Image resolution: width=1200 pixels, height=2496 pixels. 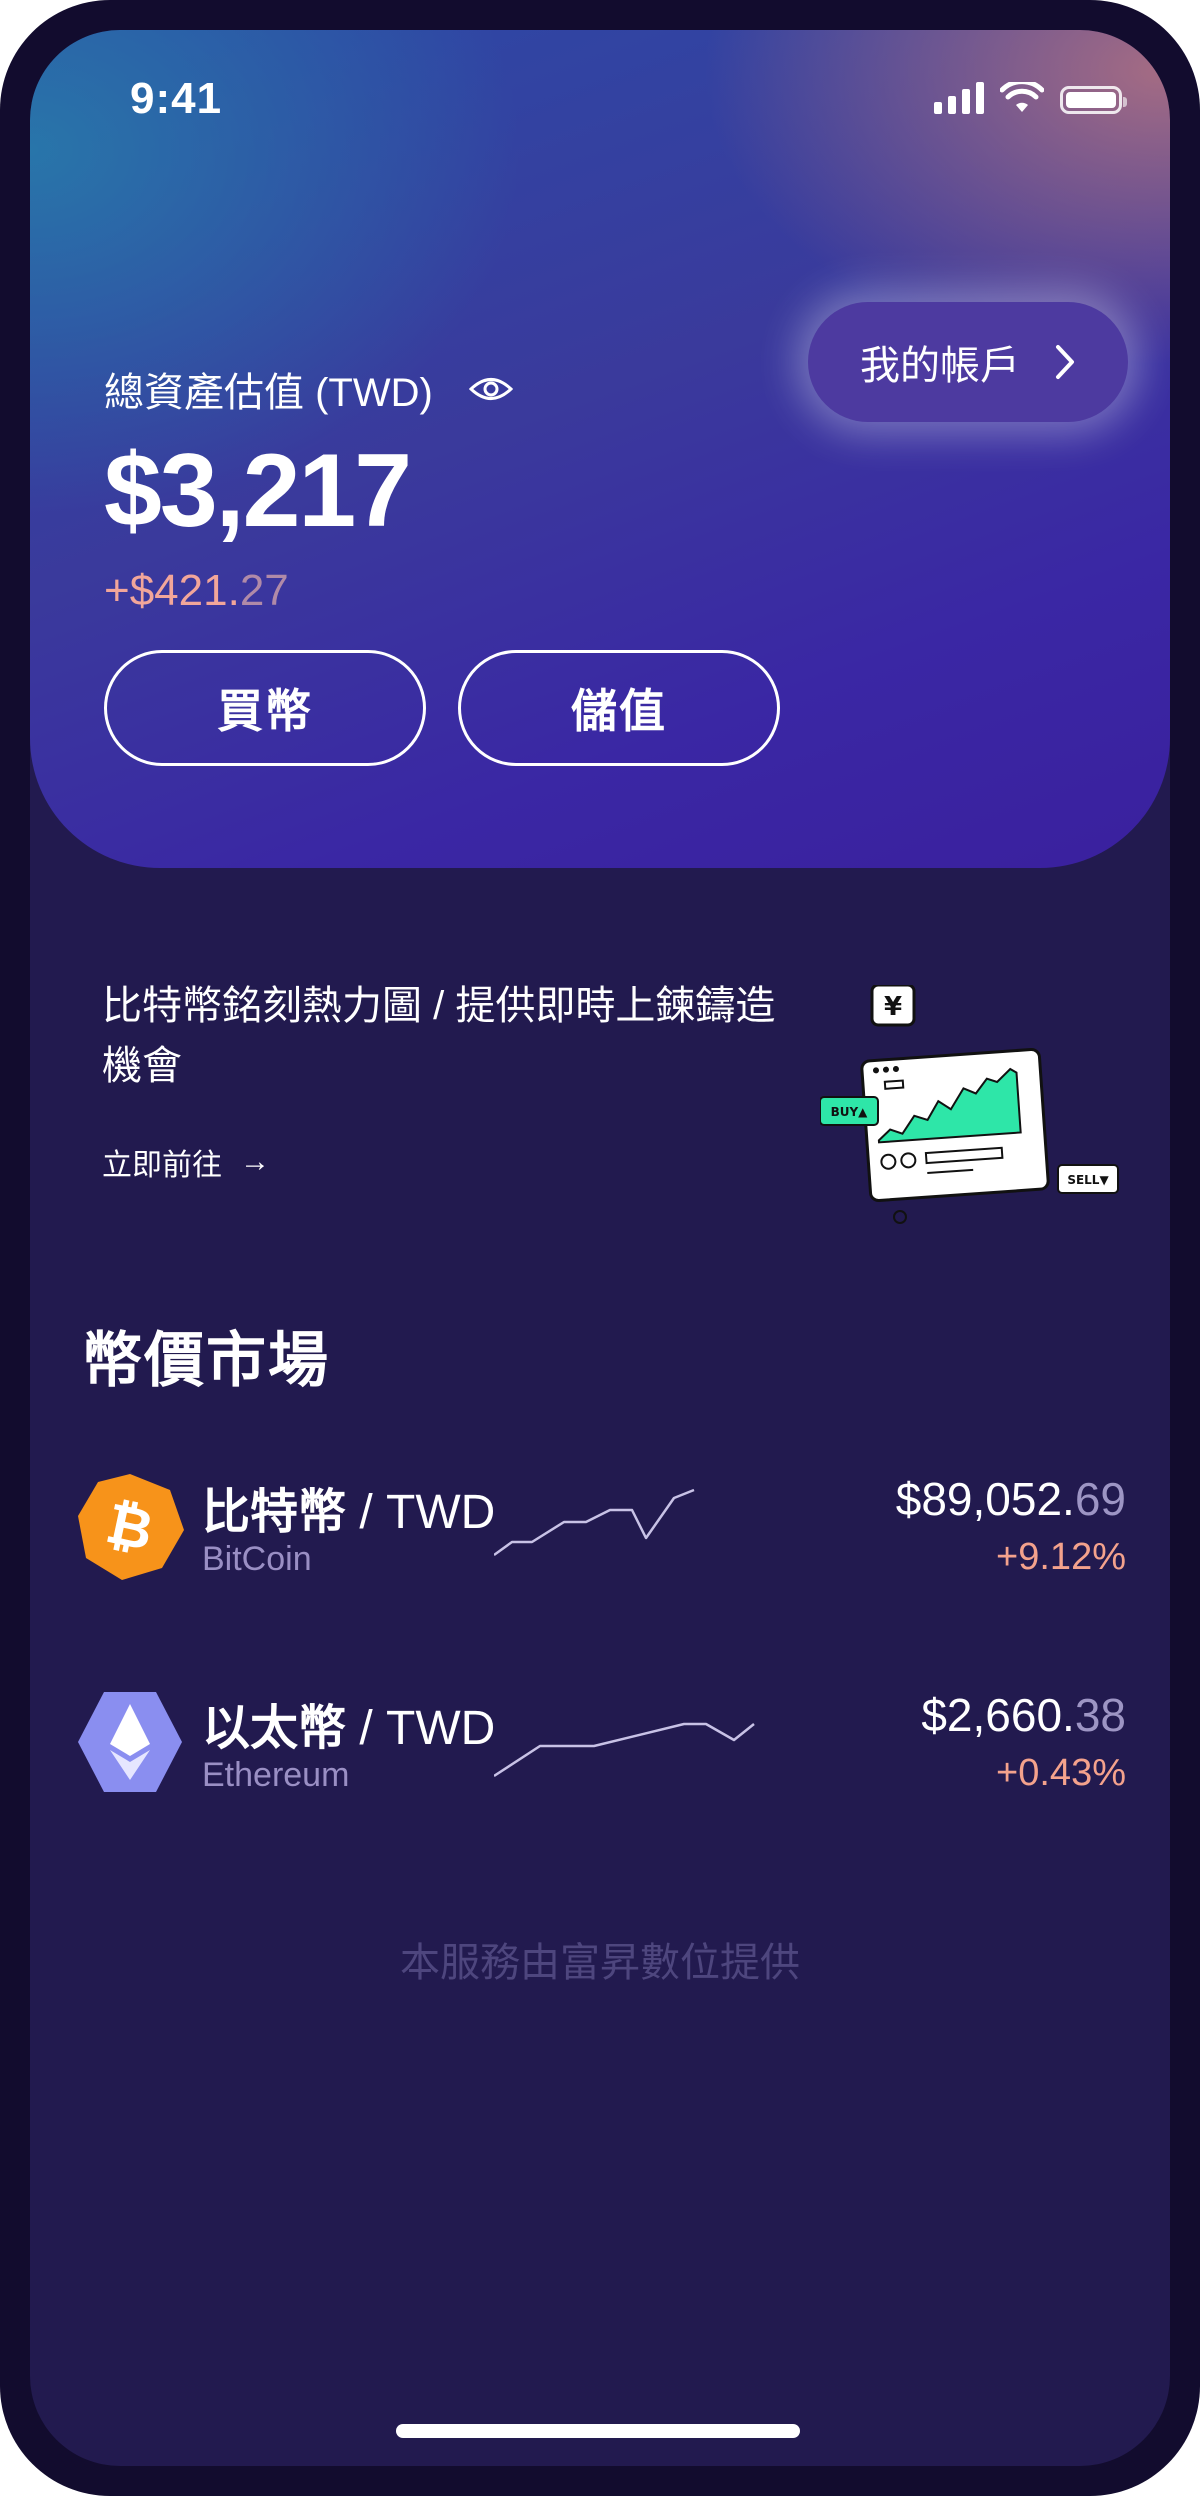 I want to click on promo-link: 立即前往 →, so click(x=186, y=1162).